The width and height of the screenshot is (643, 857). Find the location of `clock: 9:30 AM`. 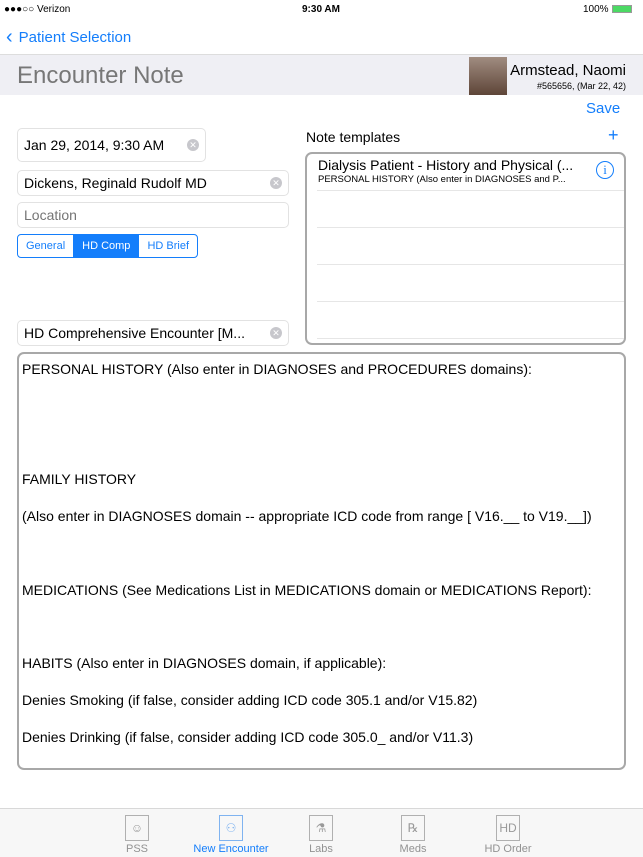

clock: 9:30 AM is located at coordinates (321, 9).